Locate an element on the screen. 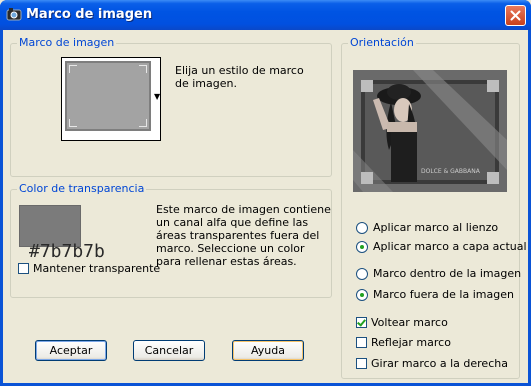  ok-button: Aceptar is located at coordinates (71, 350).